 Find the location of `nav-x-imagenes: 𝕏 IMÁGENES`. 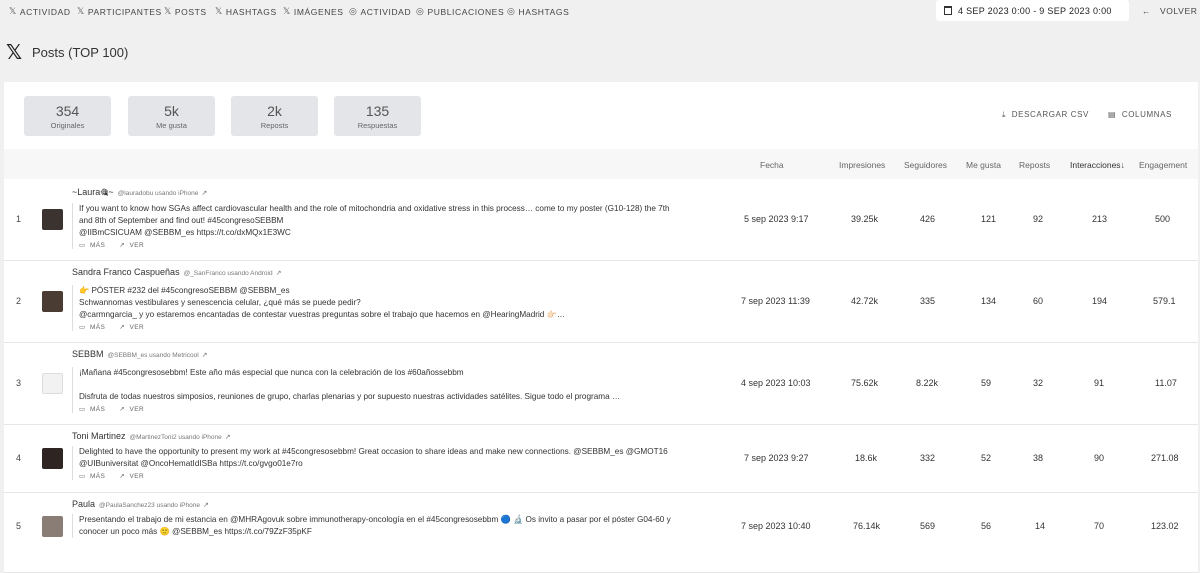

nav-x-imagenes: 𝕏 IMÁGENES is located at coordinates (313, 11).